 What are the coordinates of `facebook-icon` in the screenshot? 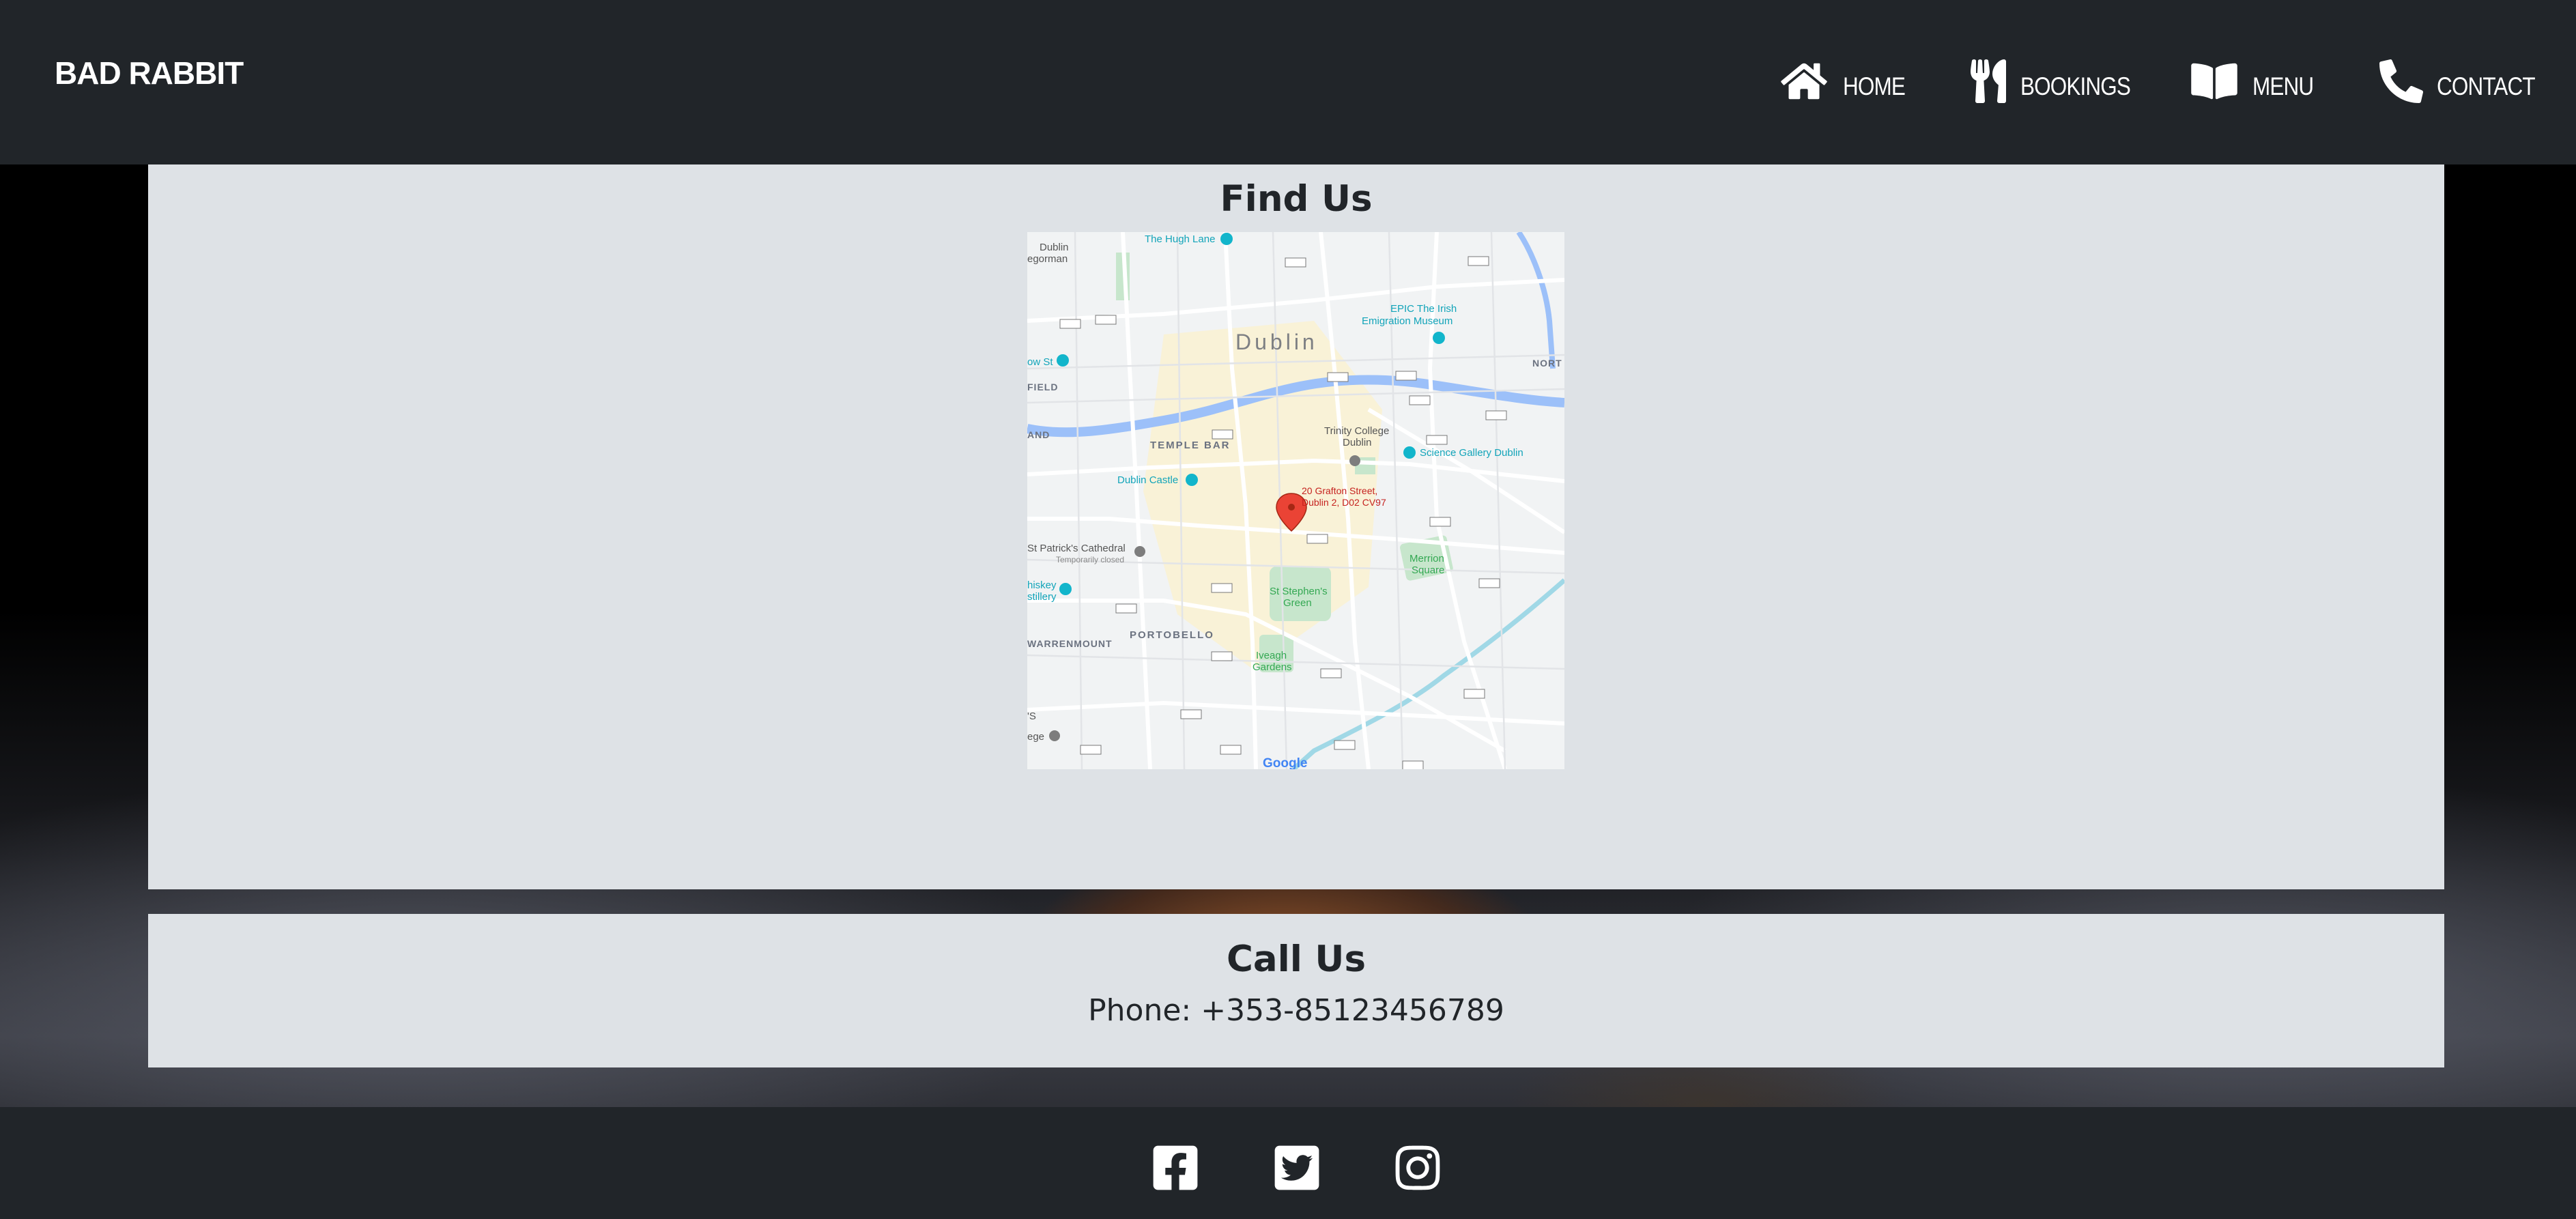 It's located at (1175, 1168).